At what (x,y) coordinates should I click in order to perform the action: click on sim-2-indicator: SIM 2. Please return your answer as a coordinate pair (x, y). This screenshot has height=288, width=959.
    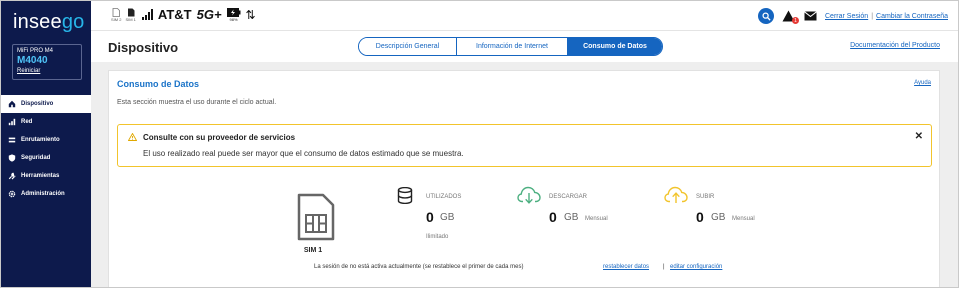
    Looking at the image, I should click on (116, 14).